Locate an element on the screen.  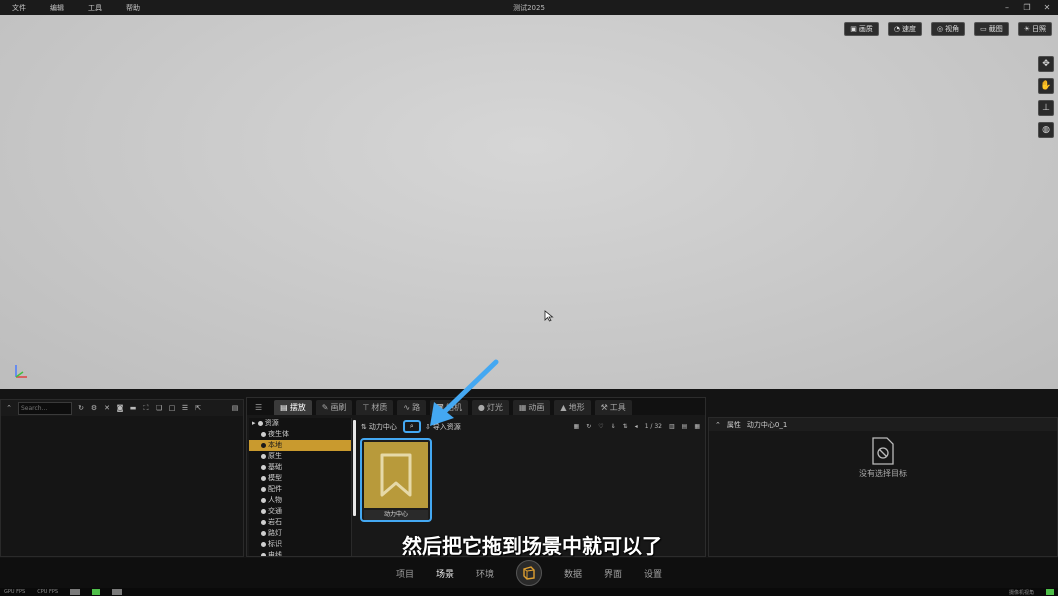
tree-item: 路灯 is located at coordinates (300, 533).